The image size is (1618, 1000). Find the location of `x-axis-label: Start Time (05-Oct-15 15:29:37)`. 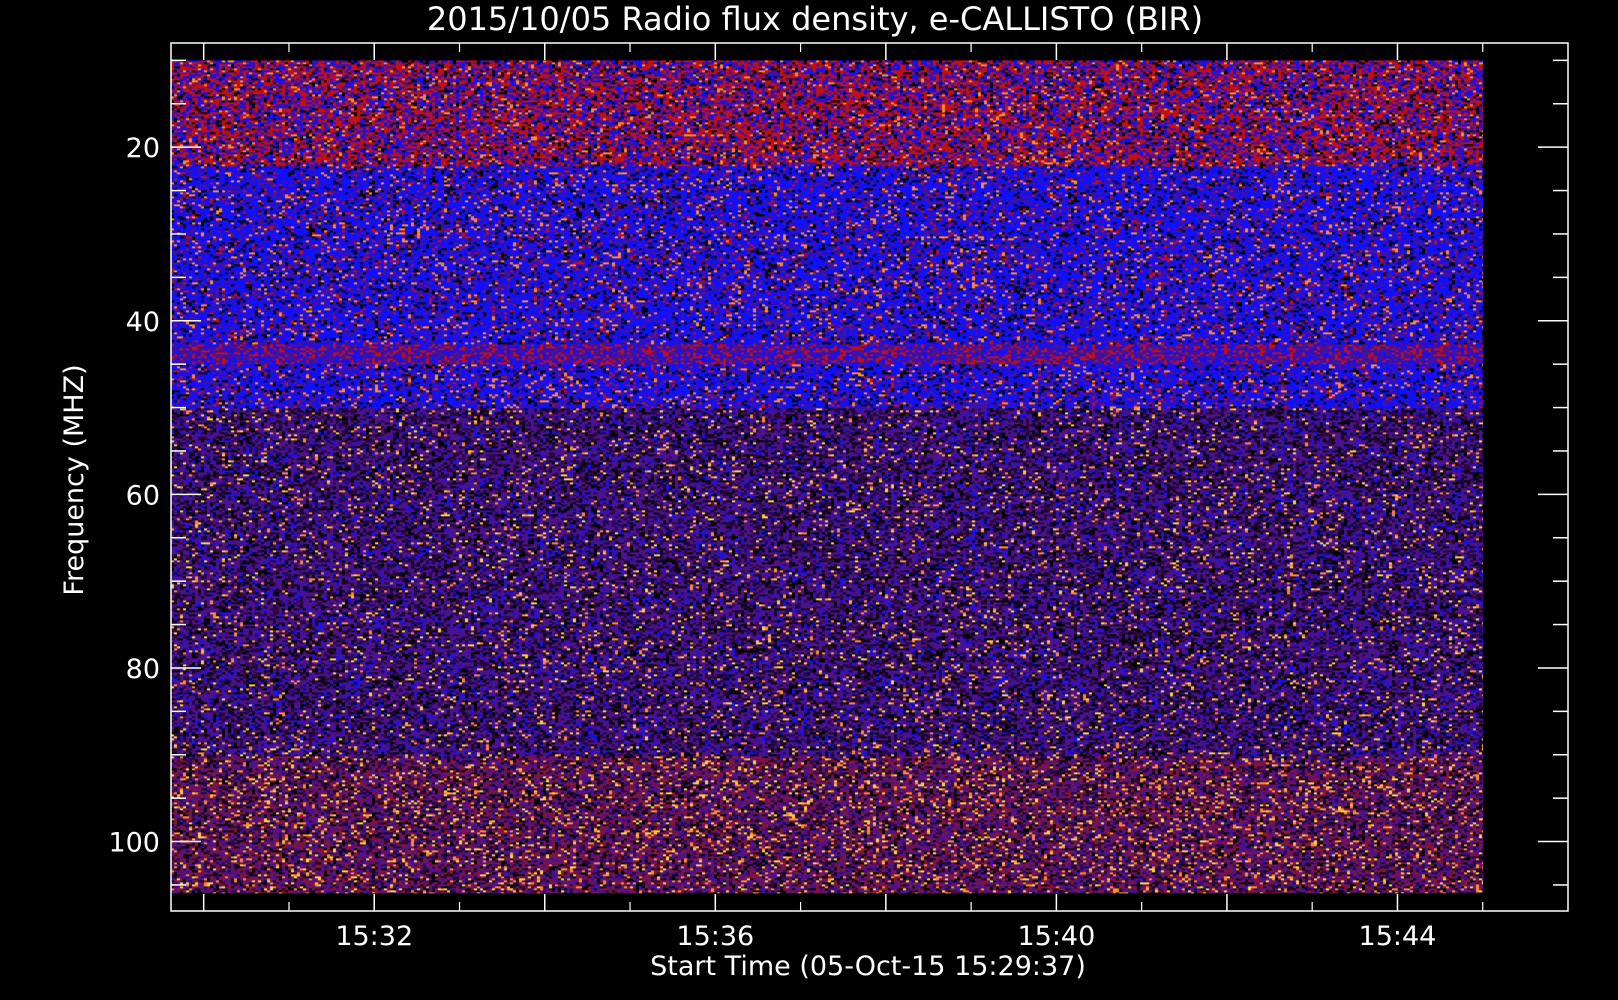

x-axis-label: Start Time (05-Oct-15 15:29:37) is located at coordinates (868, 966).